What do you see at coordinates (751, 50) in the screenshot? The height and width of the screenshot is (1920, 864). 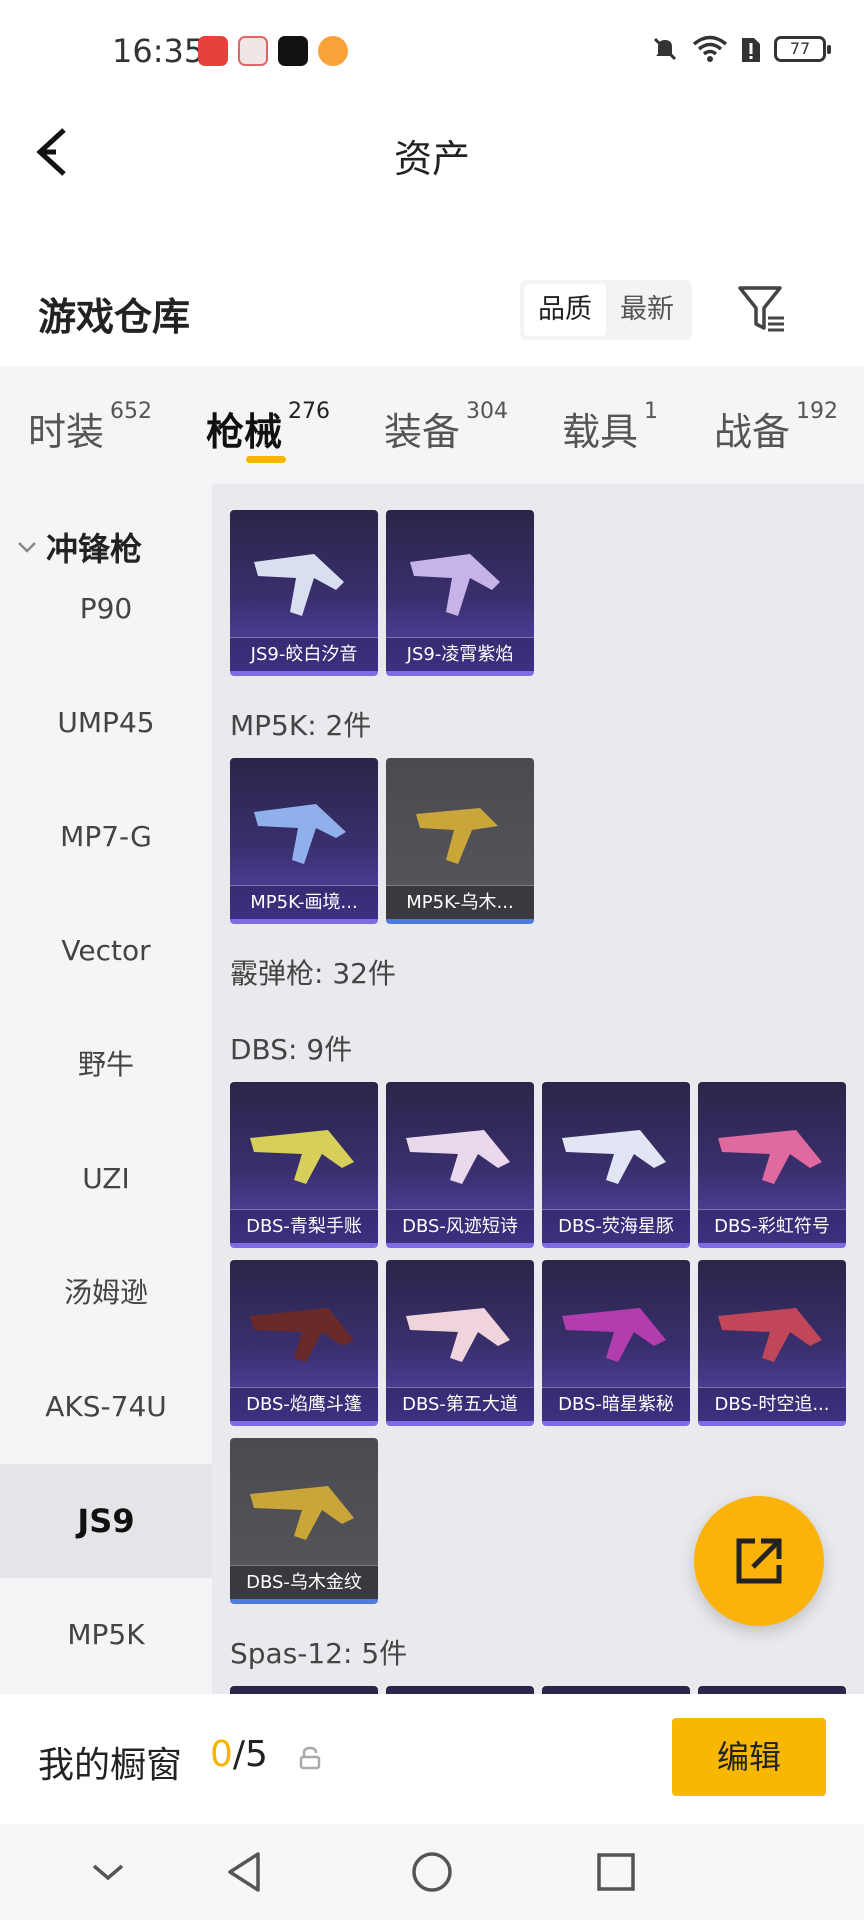 I see `sim-alert-icon` at bounding box center [751, 50].